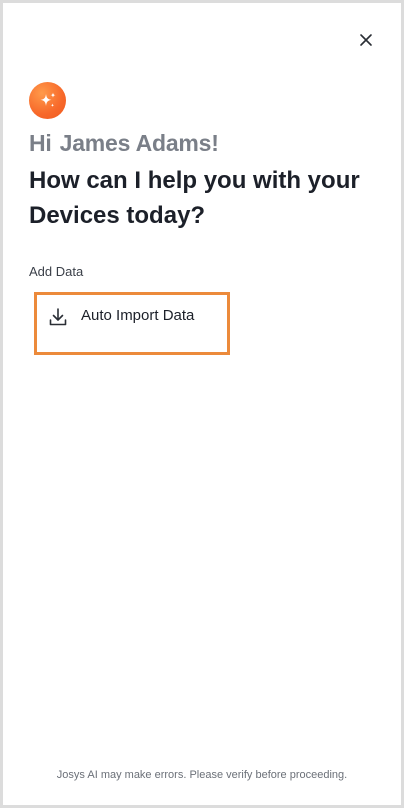  Describe the element at coordinates (58, 317) in the screenshot. I see `download-icon` at that location.